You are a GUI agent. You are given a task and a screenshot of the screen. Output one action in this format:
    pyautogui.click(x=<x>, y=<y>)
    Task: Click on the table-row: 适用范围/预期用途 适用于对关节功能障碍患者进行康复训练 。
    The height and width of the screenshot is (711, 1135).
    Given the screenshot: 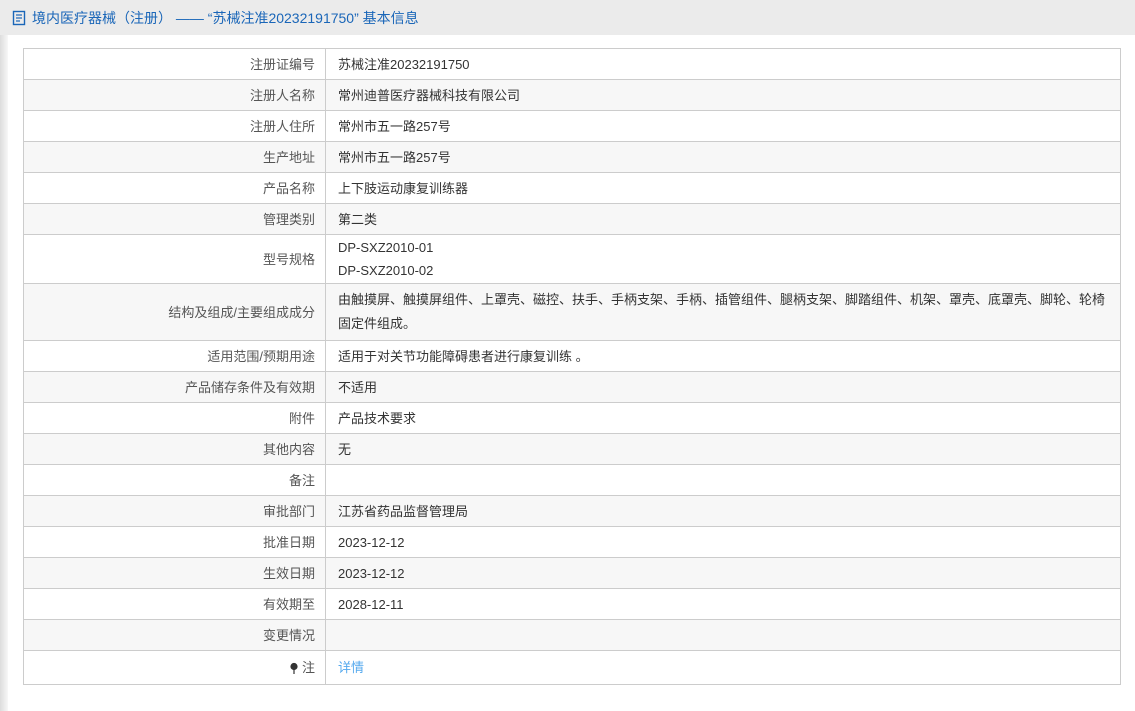 What is the action you would take?
    pyautogui.click(x=572, y=356)
    